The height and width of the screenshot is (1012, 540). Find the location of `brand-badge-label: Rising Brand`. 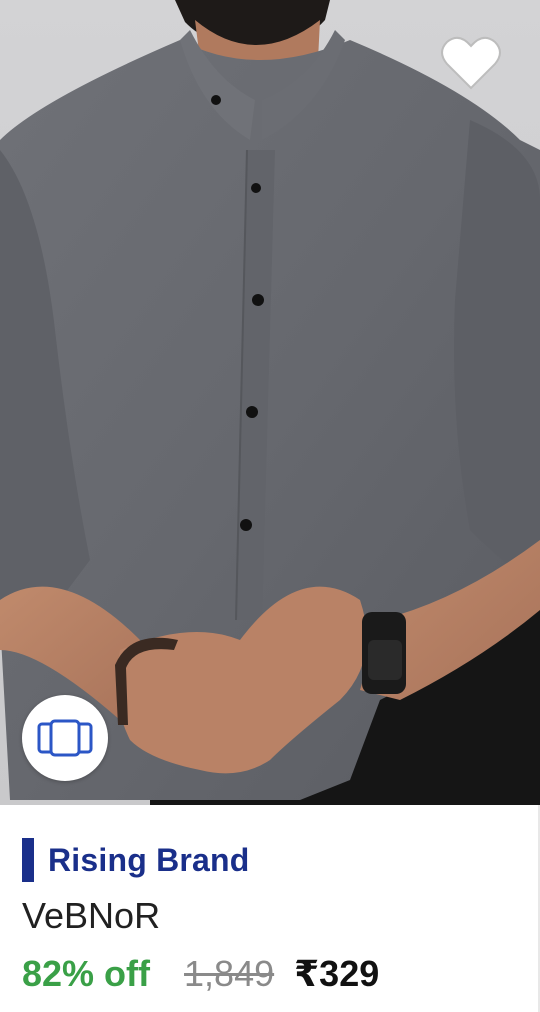

brand-badge-label: Rising Brand is located at coordinates (149, 859).